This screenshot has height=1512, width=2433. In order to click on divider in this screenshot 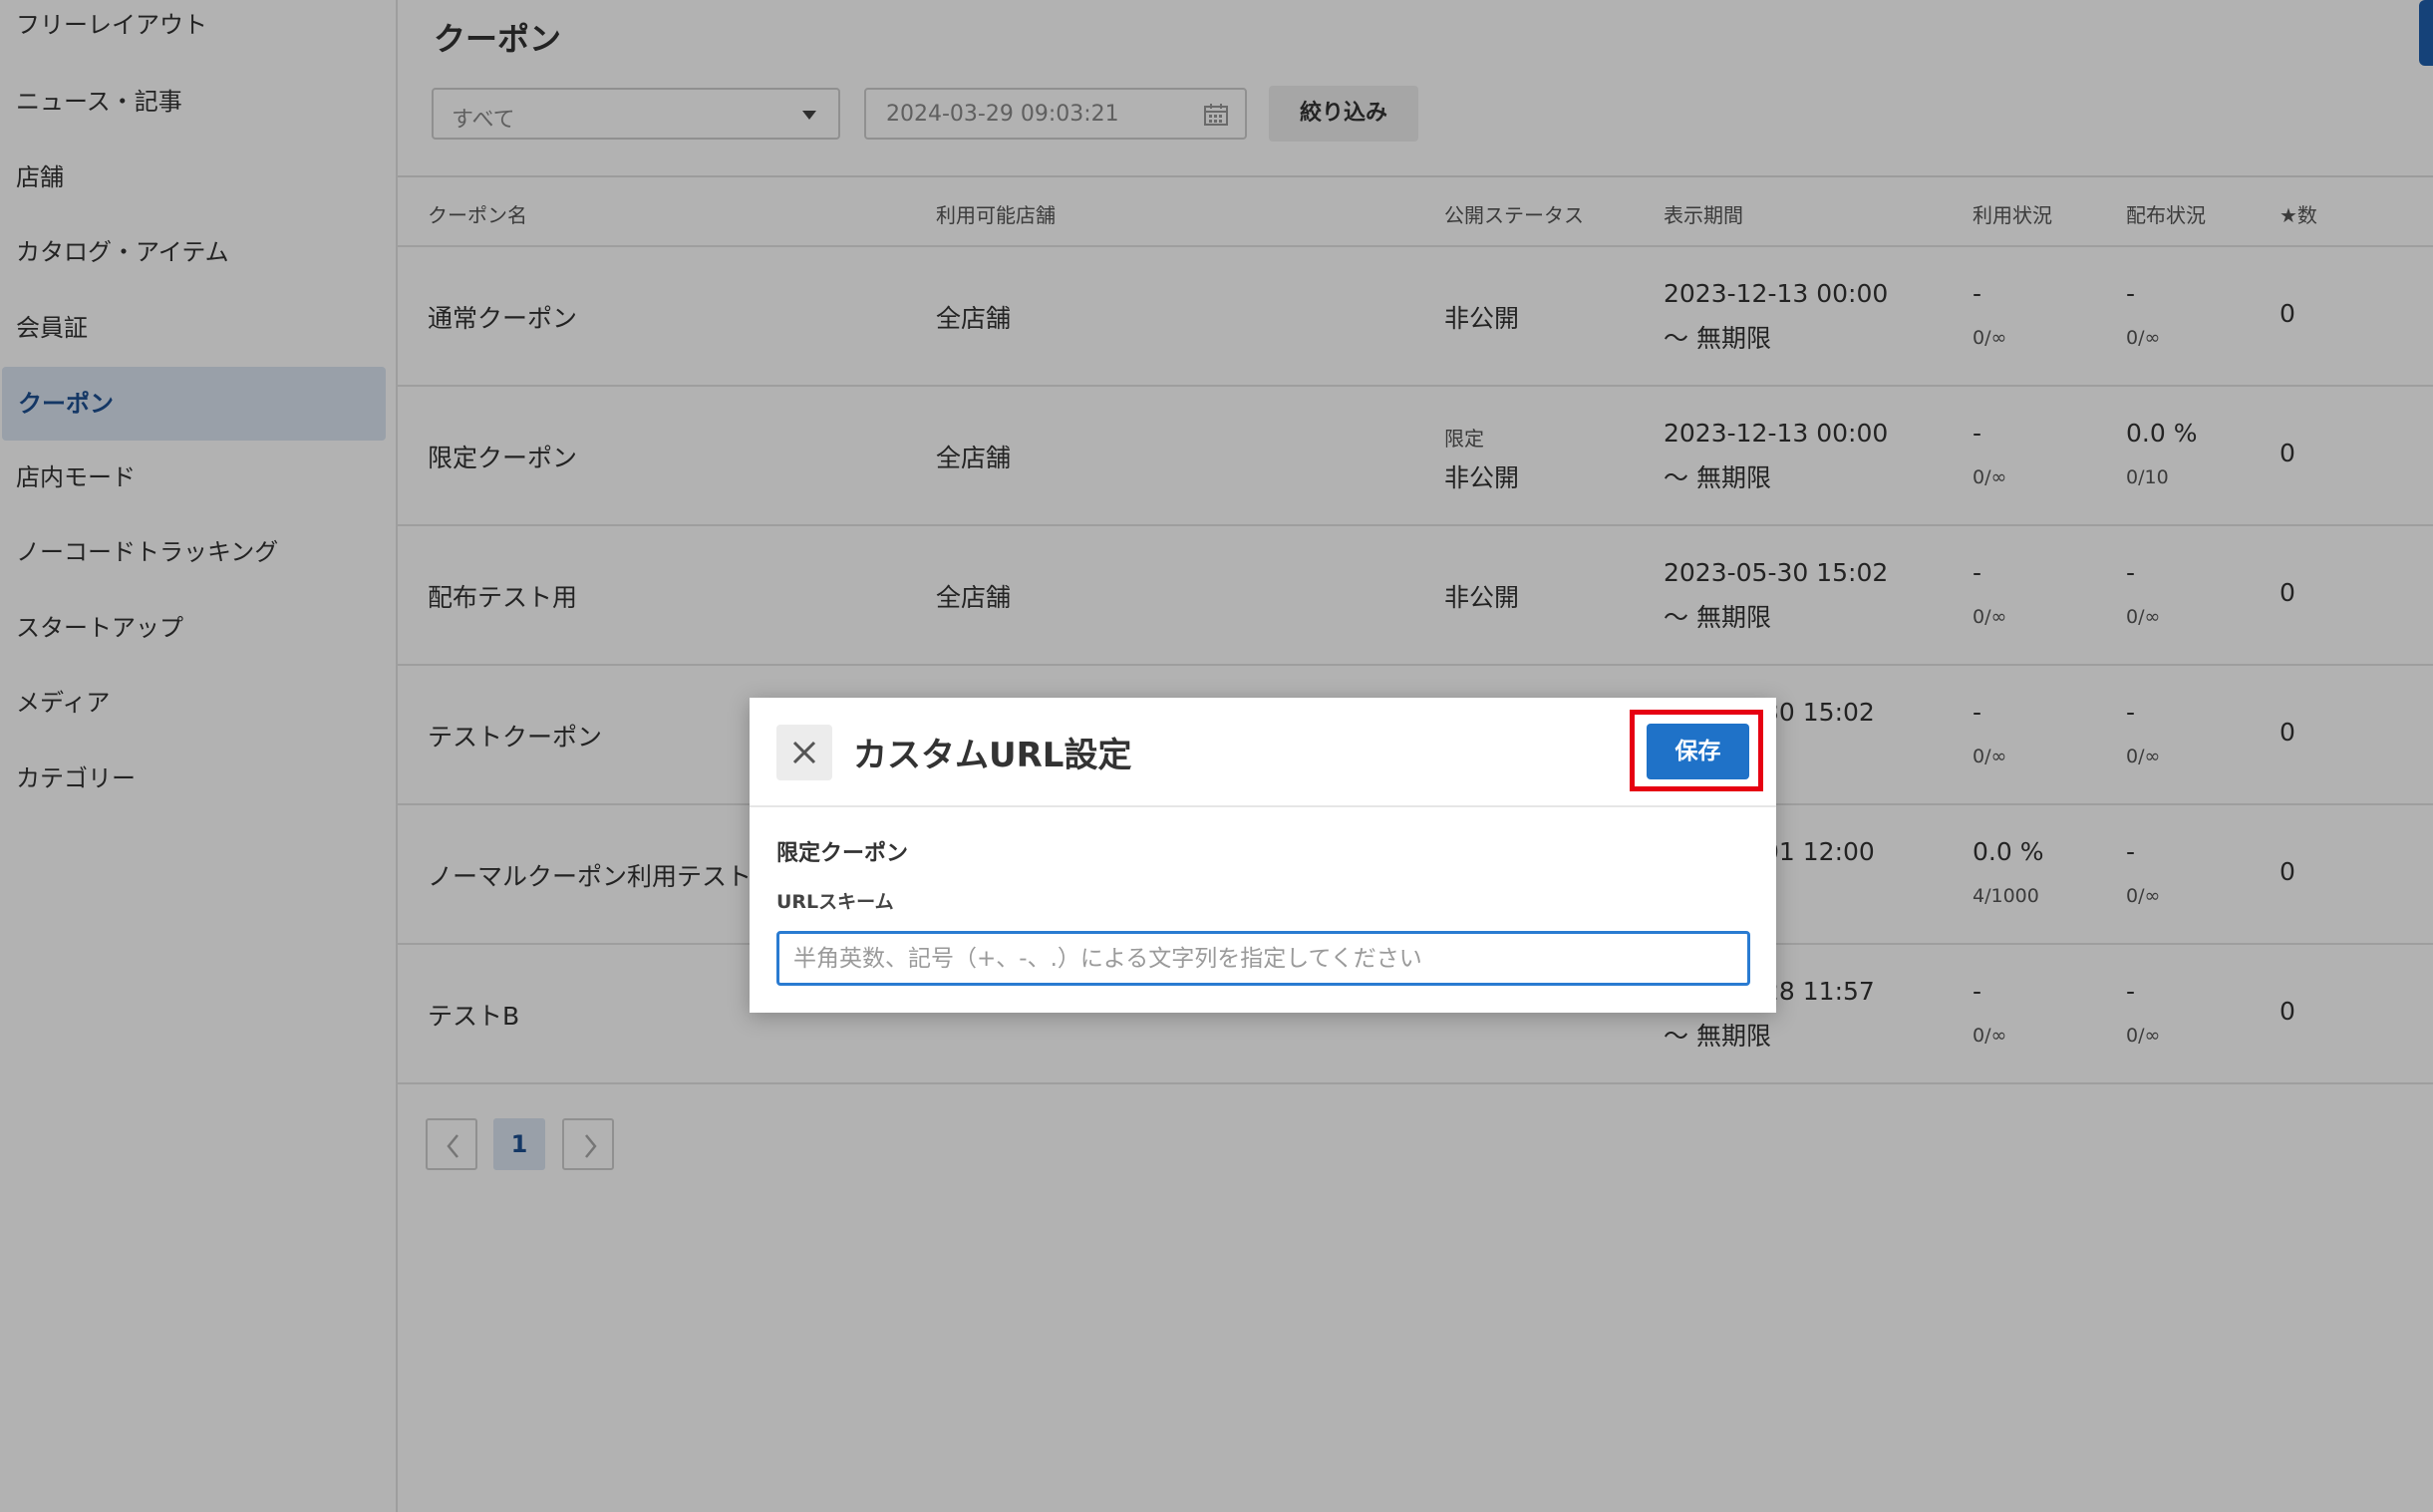, I will do `click(1263, 806)`.